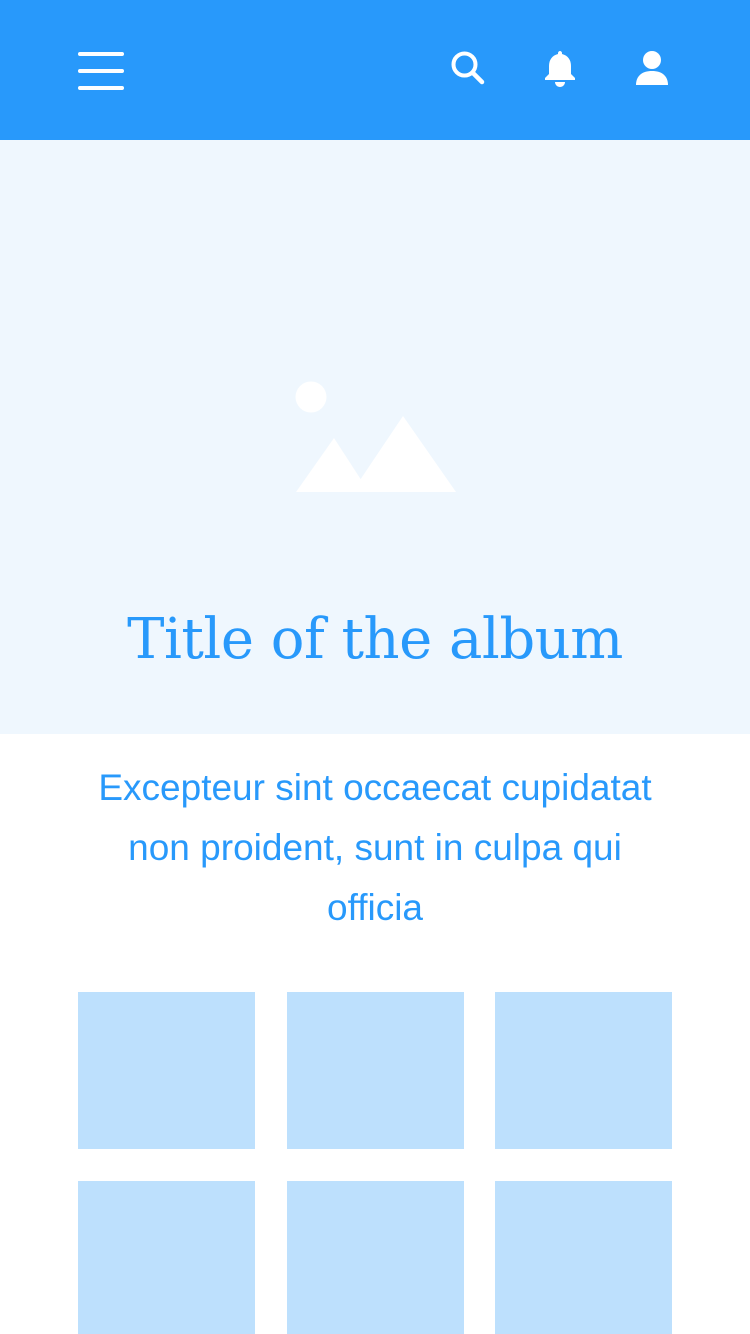  What do you see at coordinates (375, 70) in the screenshot?
I see `app-bar` at bounding box center [375, 70].